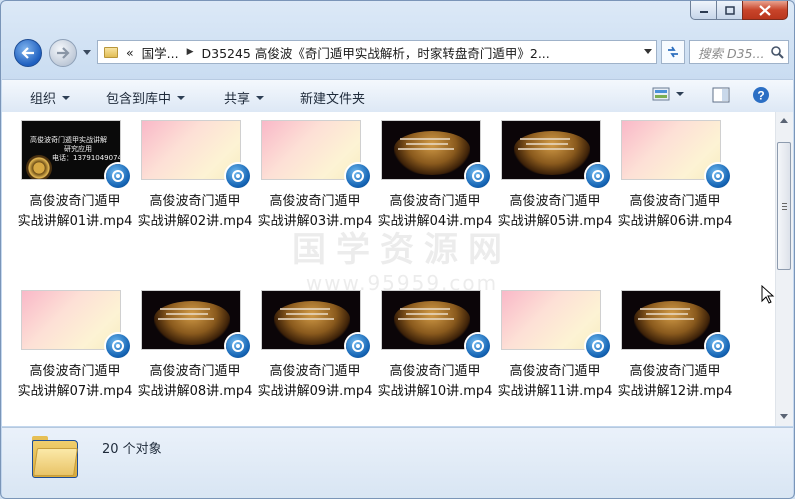 The width and height of the screenshot is (795, 499). I want to click on refresh-button, so click(673, 52).